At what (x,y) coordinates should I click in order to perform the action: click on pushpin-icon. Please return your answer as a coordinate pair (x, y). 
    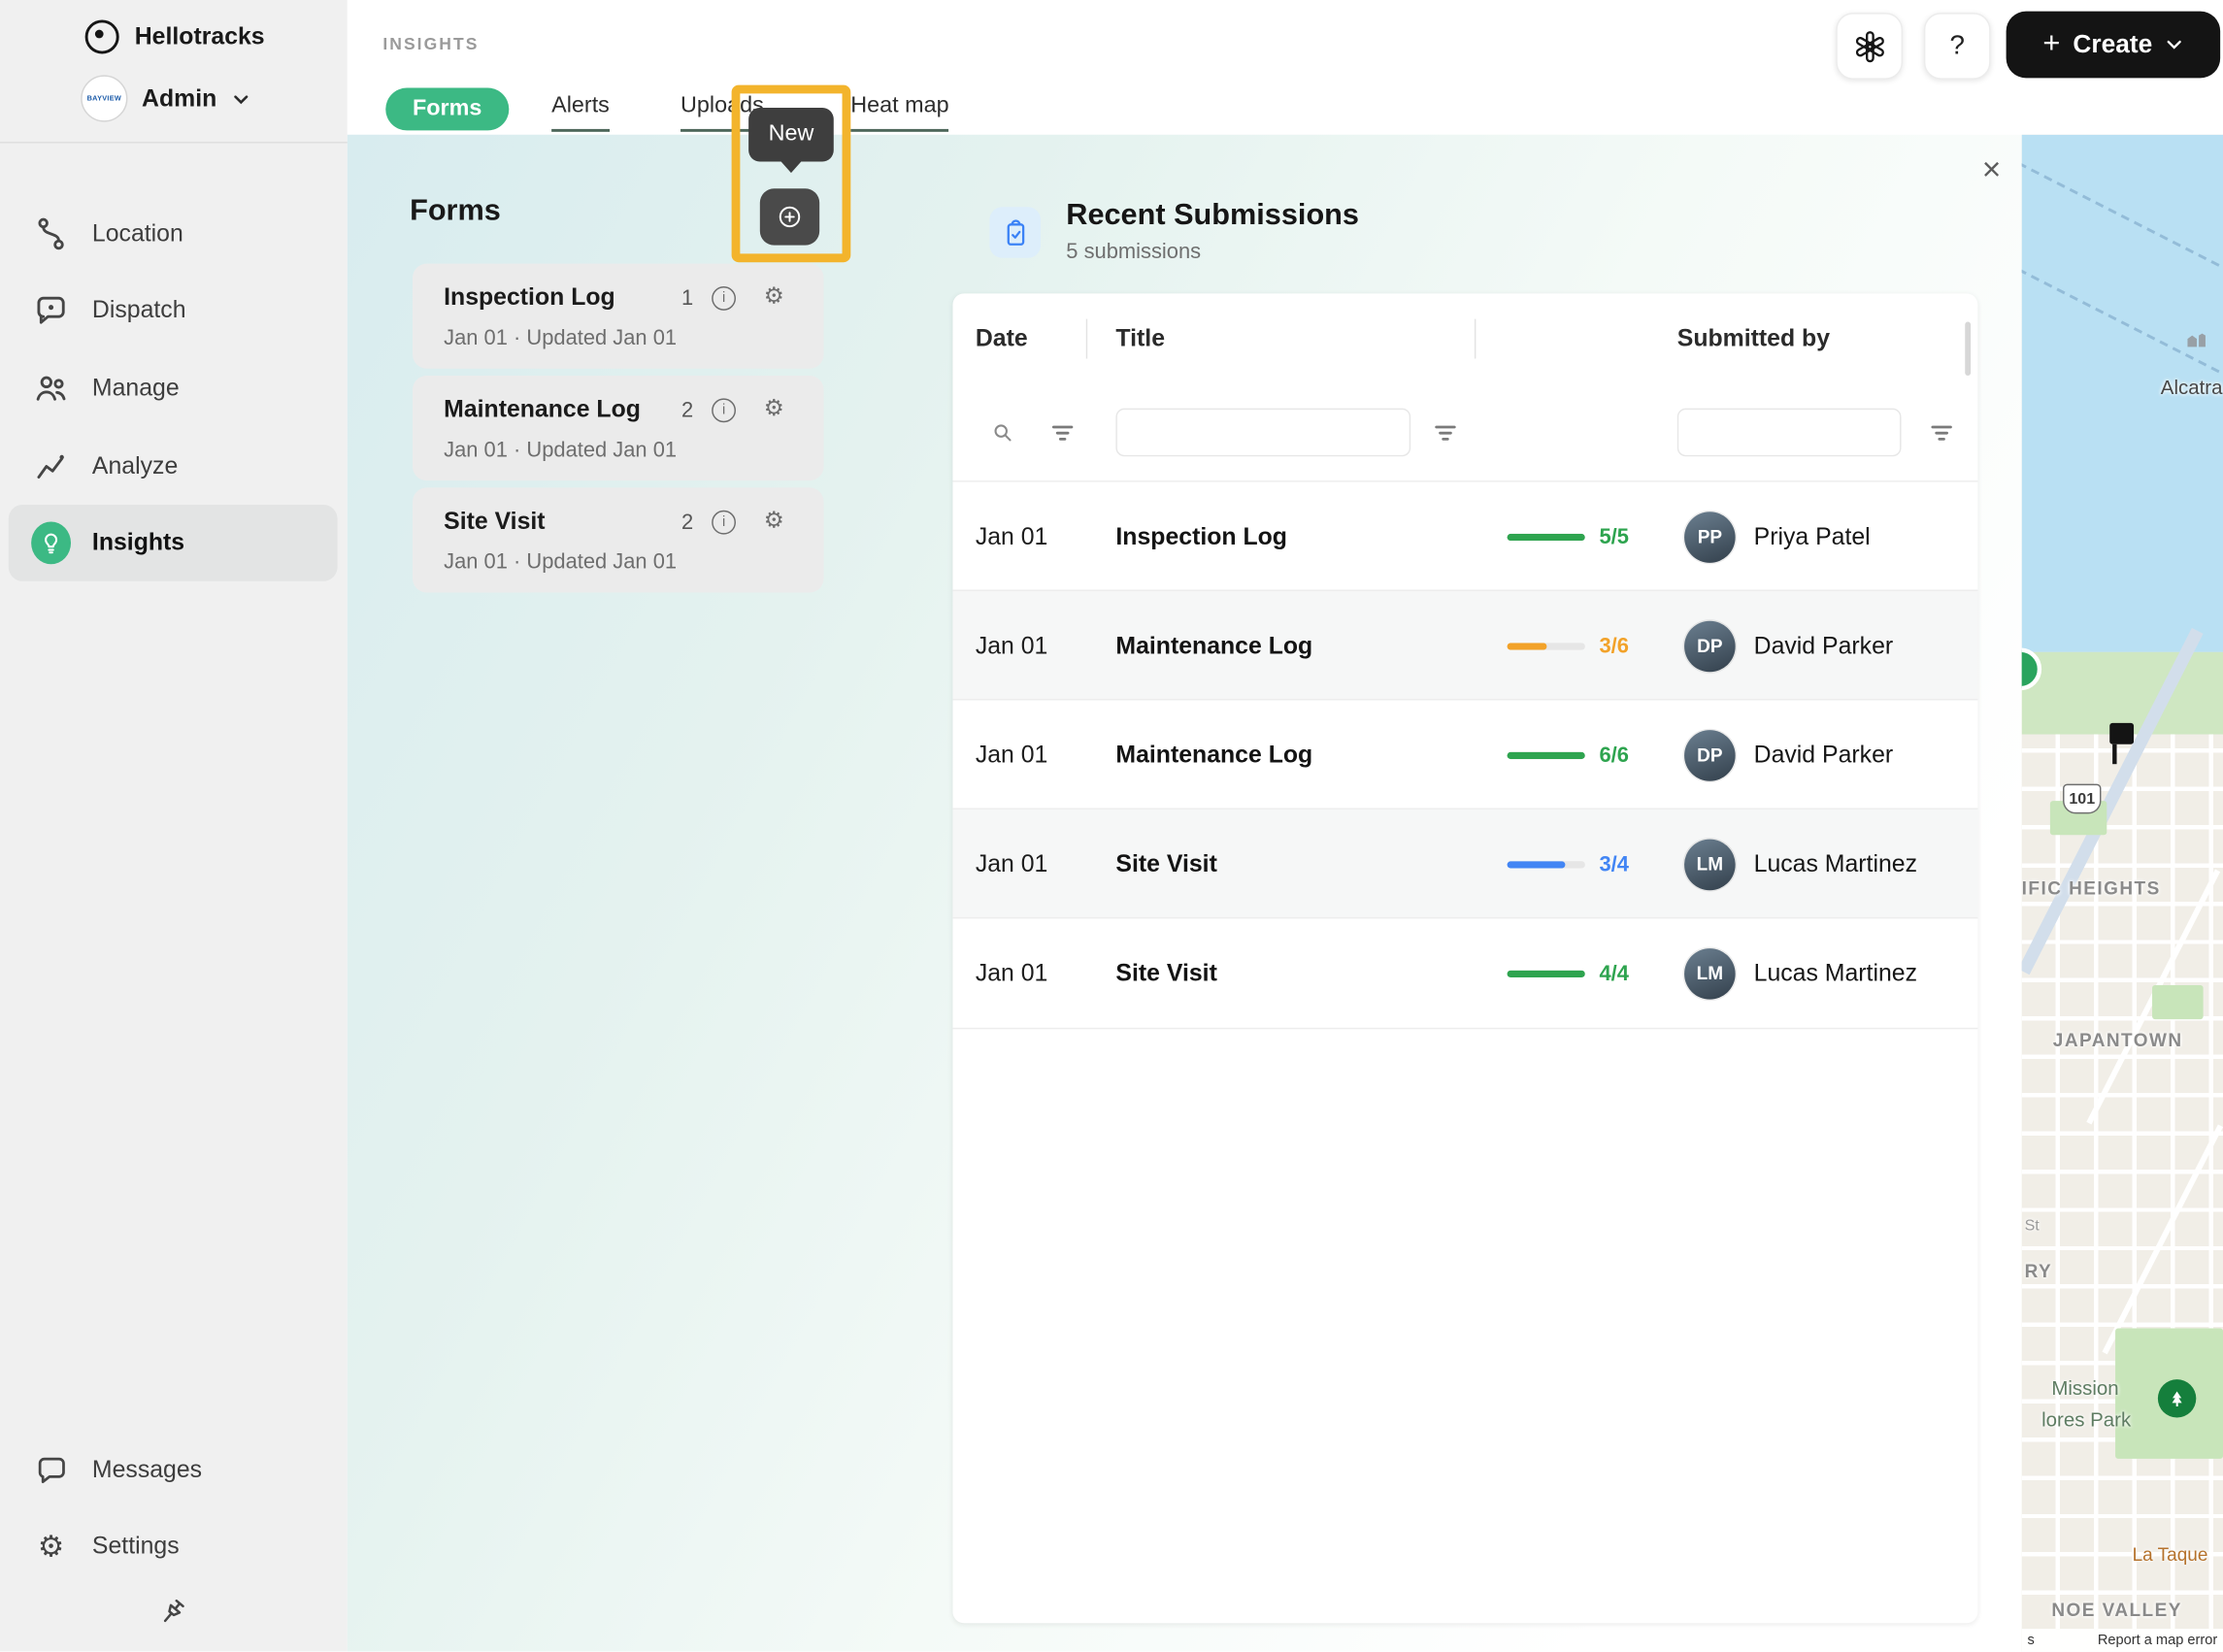
    Looking at the image, I should click on (173, 1611).